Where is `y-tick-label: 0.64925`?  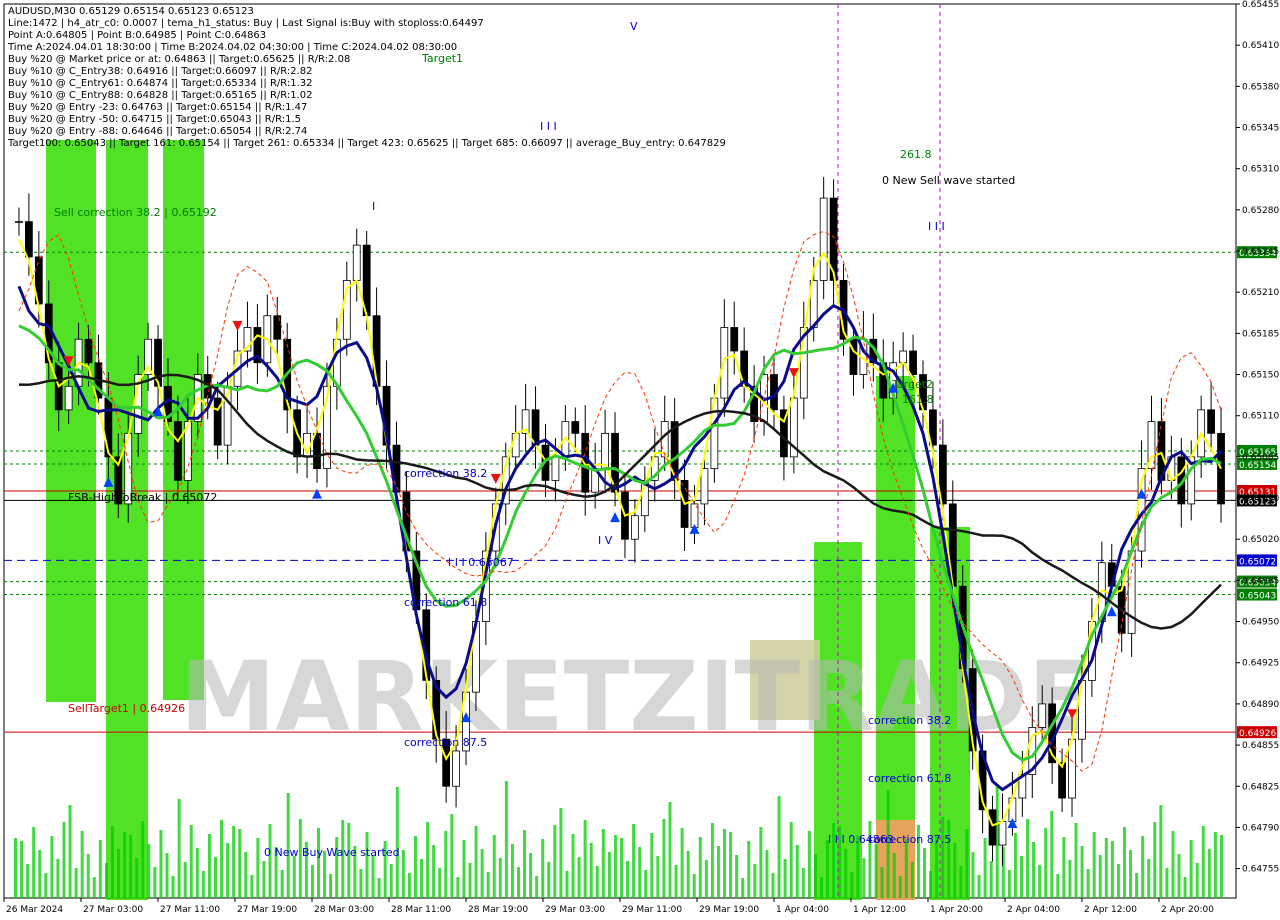
y-tick-label: 0.64925 is located at coordinates (1260, 664).